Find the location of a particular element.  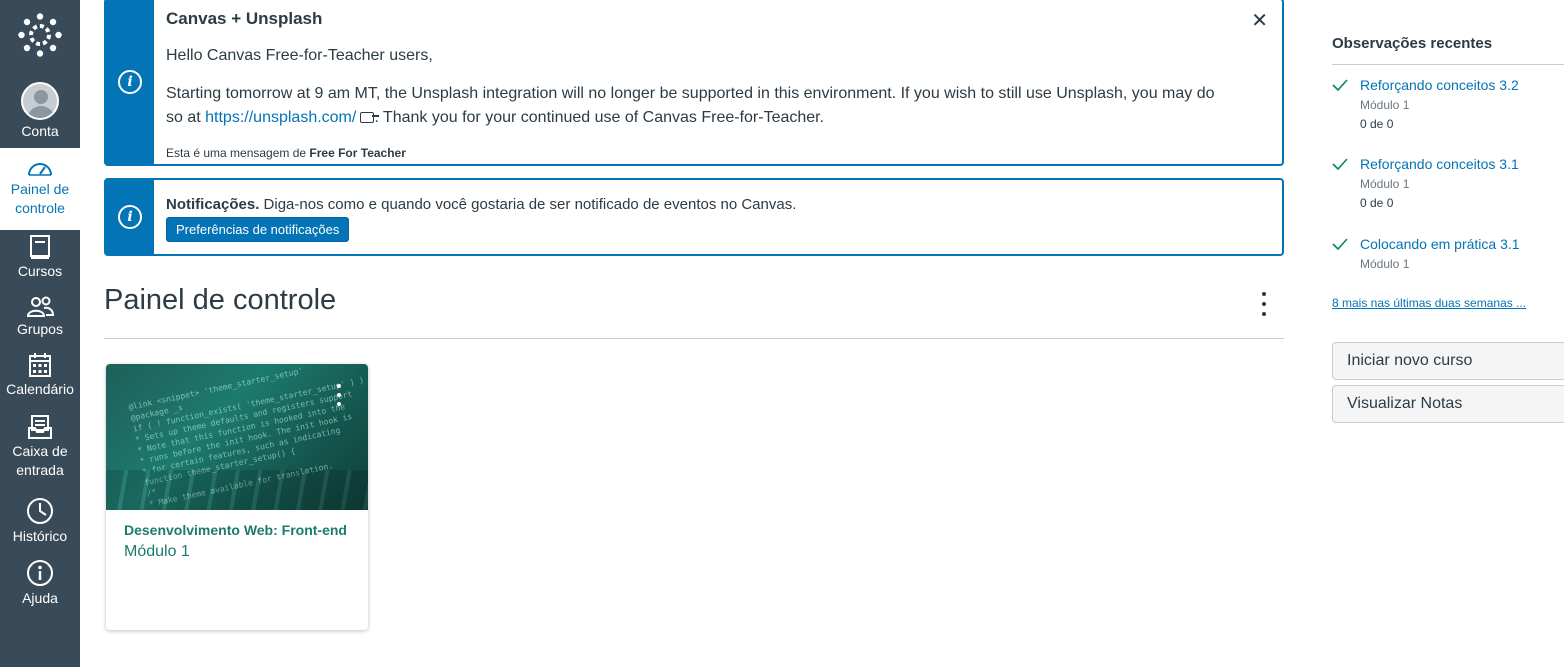

view-grades-button: Visualizar Notas is located at coordinates (1448, 404).